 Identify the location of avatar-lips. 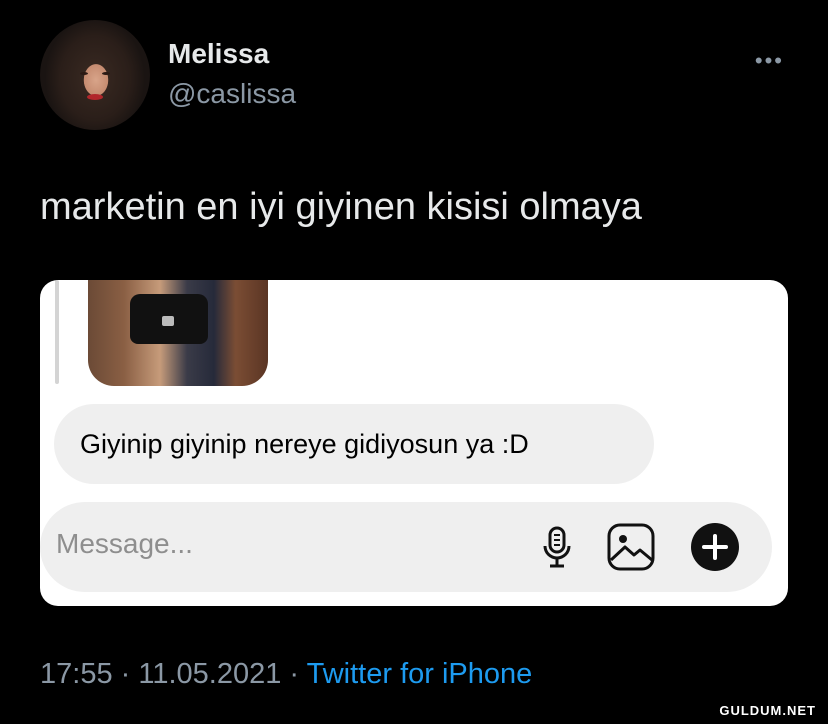
(95, 97).